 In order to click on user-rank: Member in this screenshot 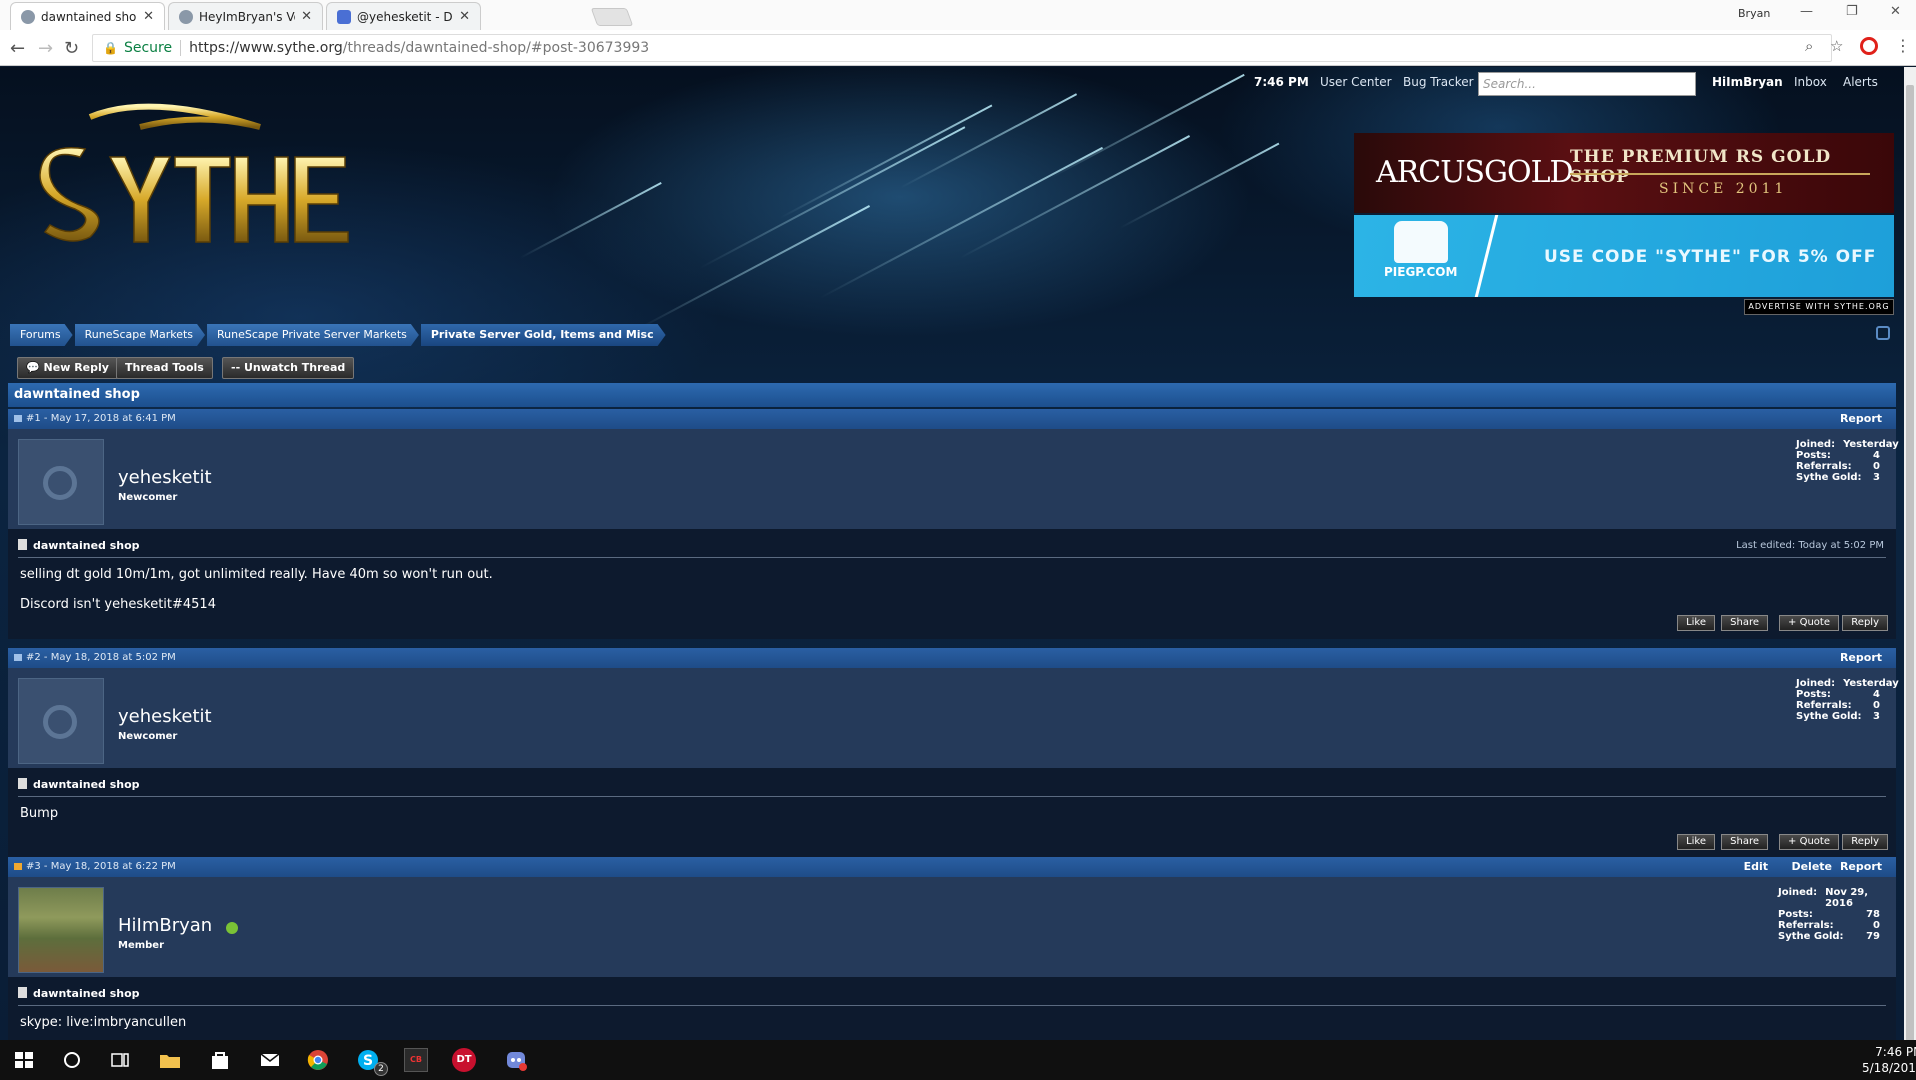, I will do `click(141, 945)`.